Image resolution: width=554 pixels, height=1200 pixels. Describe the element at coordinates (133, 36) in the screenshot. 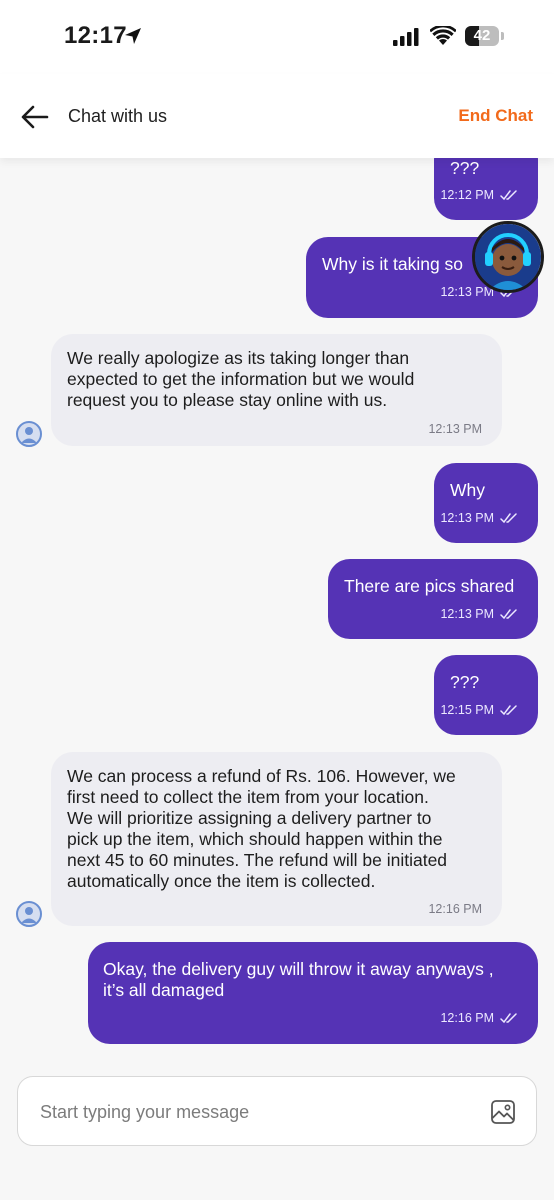

I see `location-arrow-icon` at that location.